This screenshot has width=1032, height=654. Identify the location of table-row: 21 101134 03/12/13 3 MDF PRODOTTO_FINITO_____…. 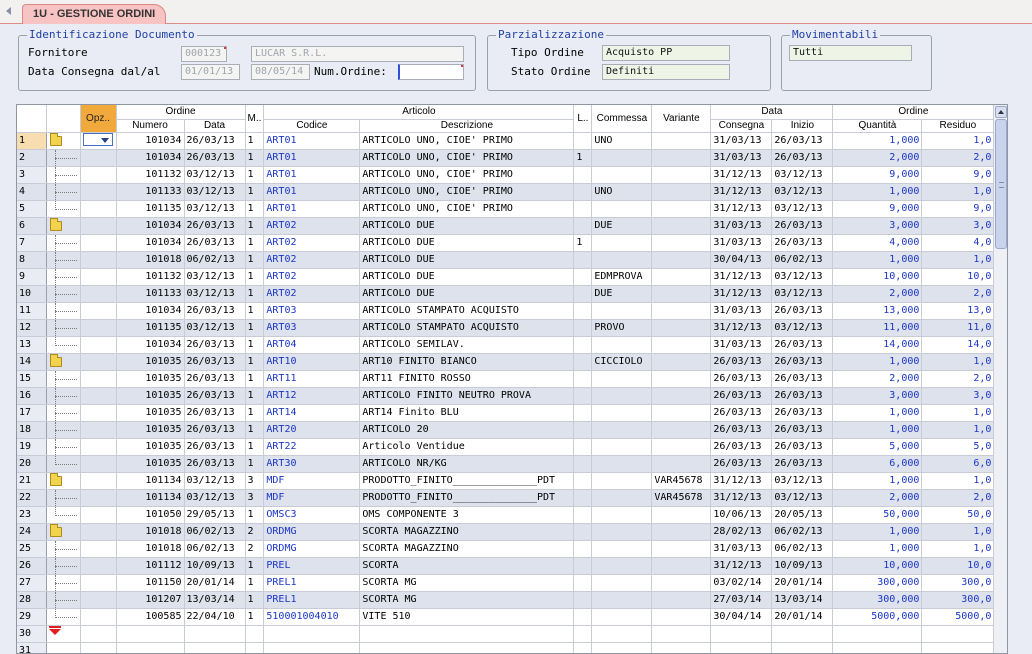
(506, 481).